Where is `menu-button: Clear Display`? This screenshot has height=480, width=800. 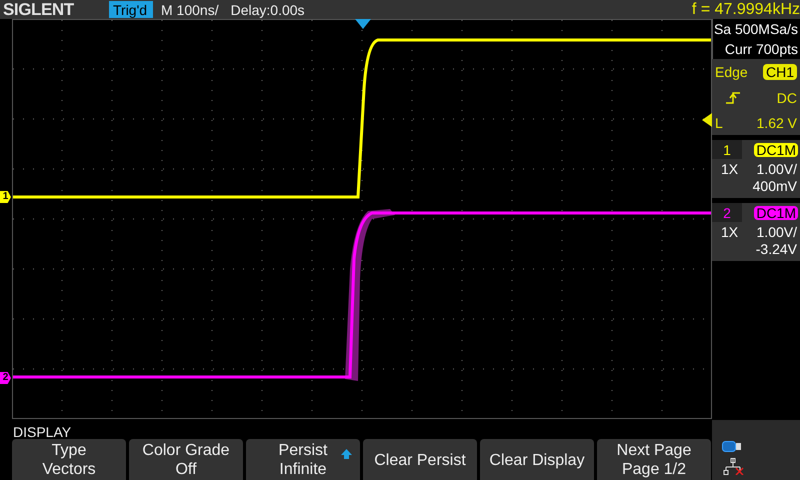
menu-button: Clear Display is located at coordinates (537, 459).